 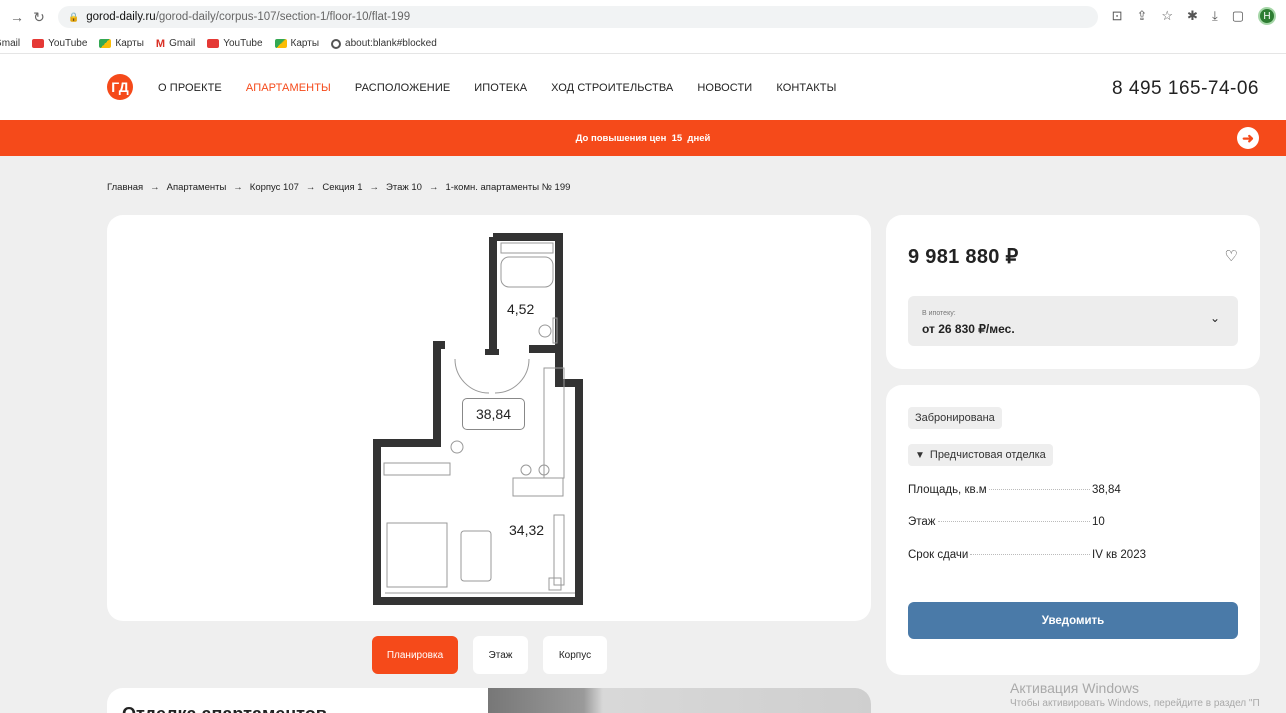 I want to click on tab-layout: Планировка, so click(x=415, y=655).